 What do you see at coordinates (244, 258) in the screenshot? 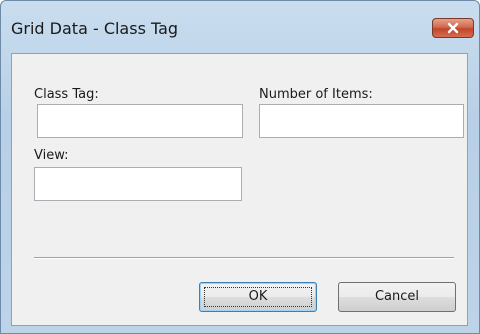
I see `separator-line` at bounding box center [244, 258].